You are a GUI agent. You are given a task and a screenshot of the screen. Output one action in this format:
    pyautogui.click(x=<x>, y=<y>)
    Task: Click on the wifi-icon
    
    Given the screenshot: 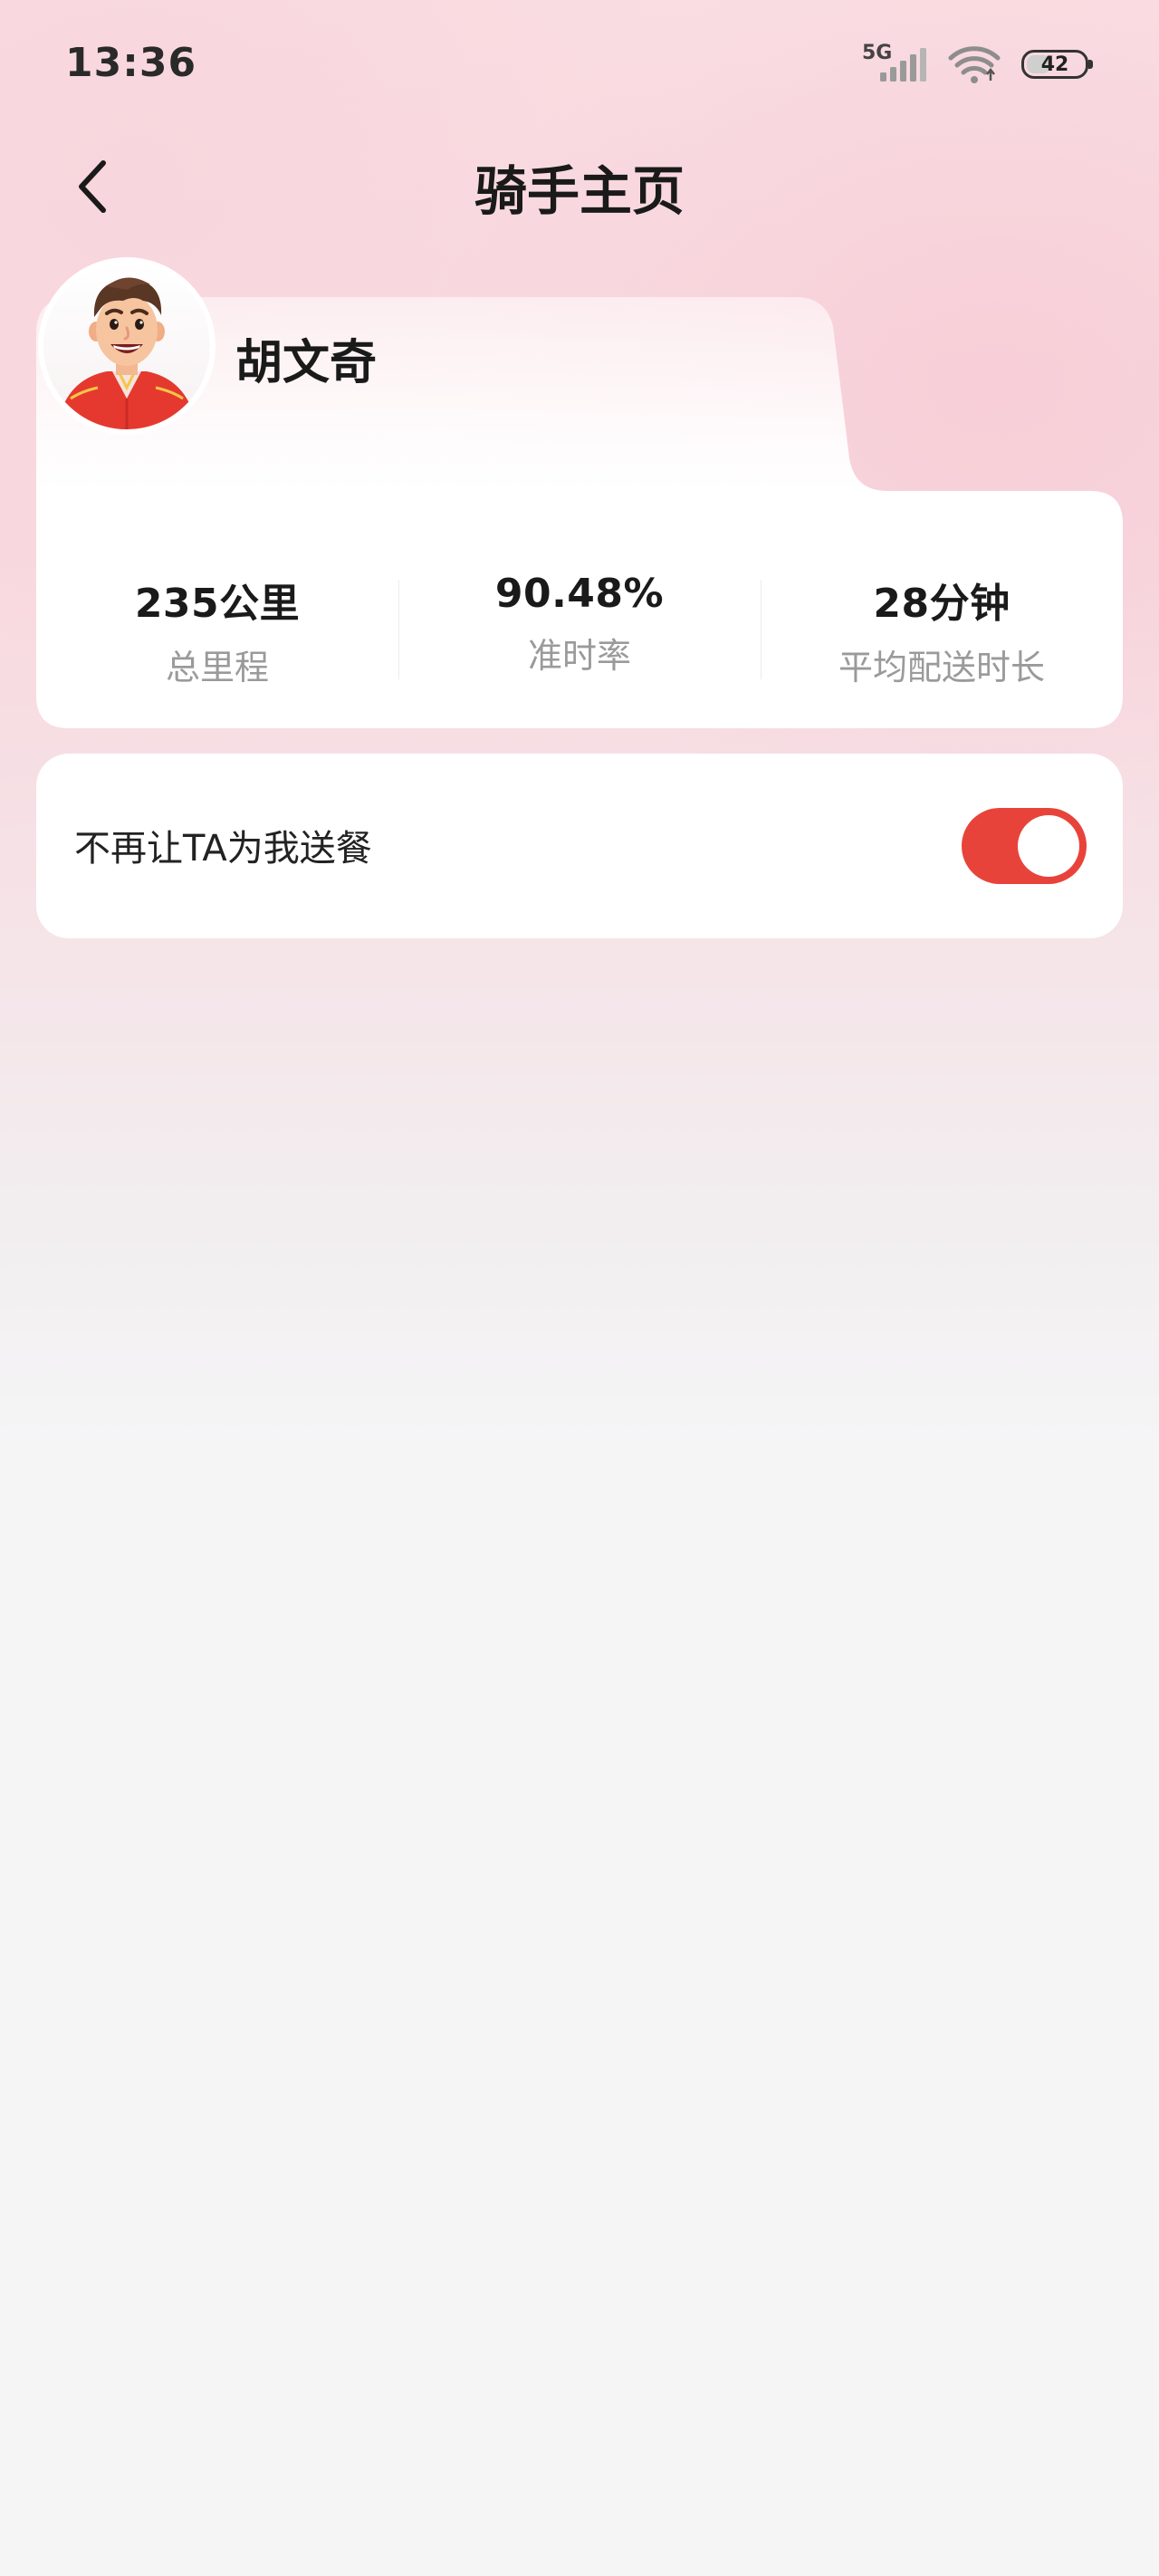 What is the action you would take?
    pyautogui.click(x=974, y=64)
    